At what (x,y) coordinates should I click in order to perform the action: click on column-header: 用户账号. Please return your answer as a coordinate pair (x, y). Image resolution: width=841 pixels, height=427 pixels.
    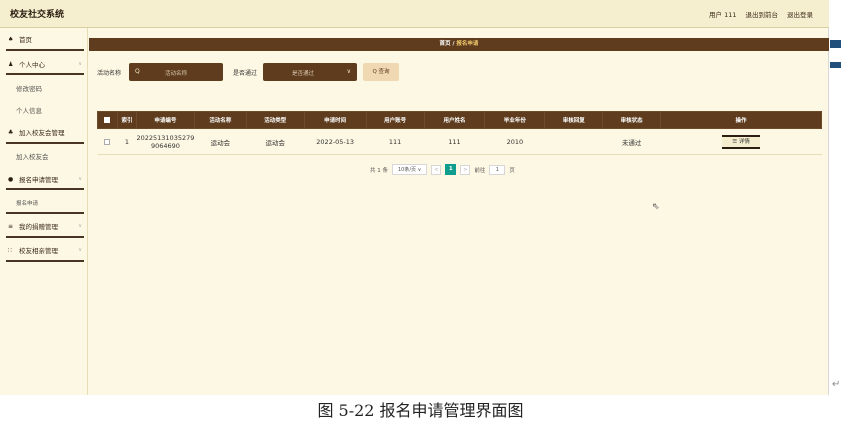
    Looking at the image, I should click on (395, 120).